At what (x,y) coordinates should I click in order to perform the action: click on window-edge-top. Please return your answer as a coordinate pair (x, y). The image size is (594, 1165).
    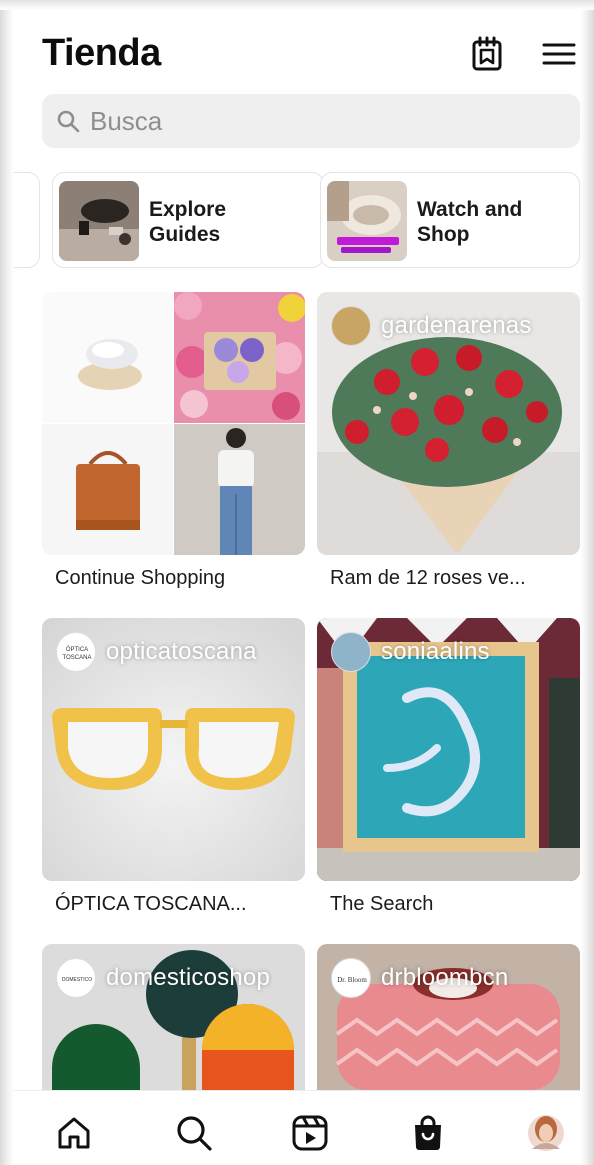
    Looking at the image, I should click on (297, 5).